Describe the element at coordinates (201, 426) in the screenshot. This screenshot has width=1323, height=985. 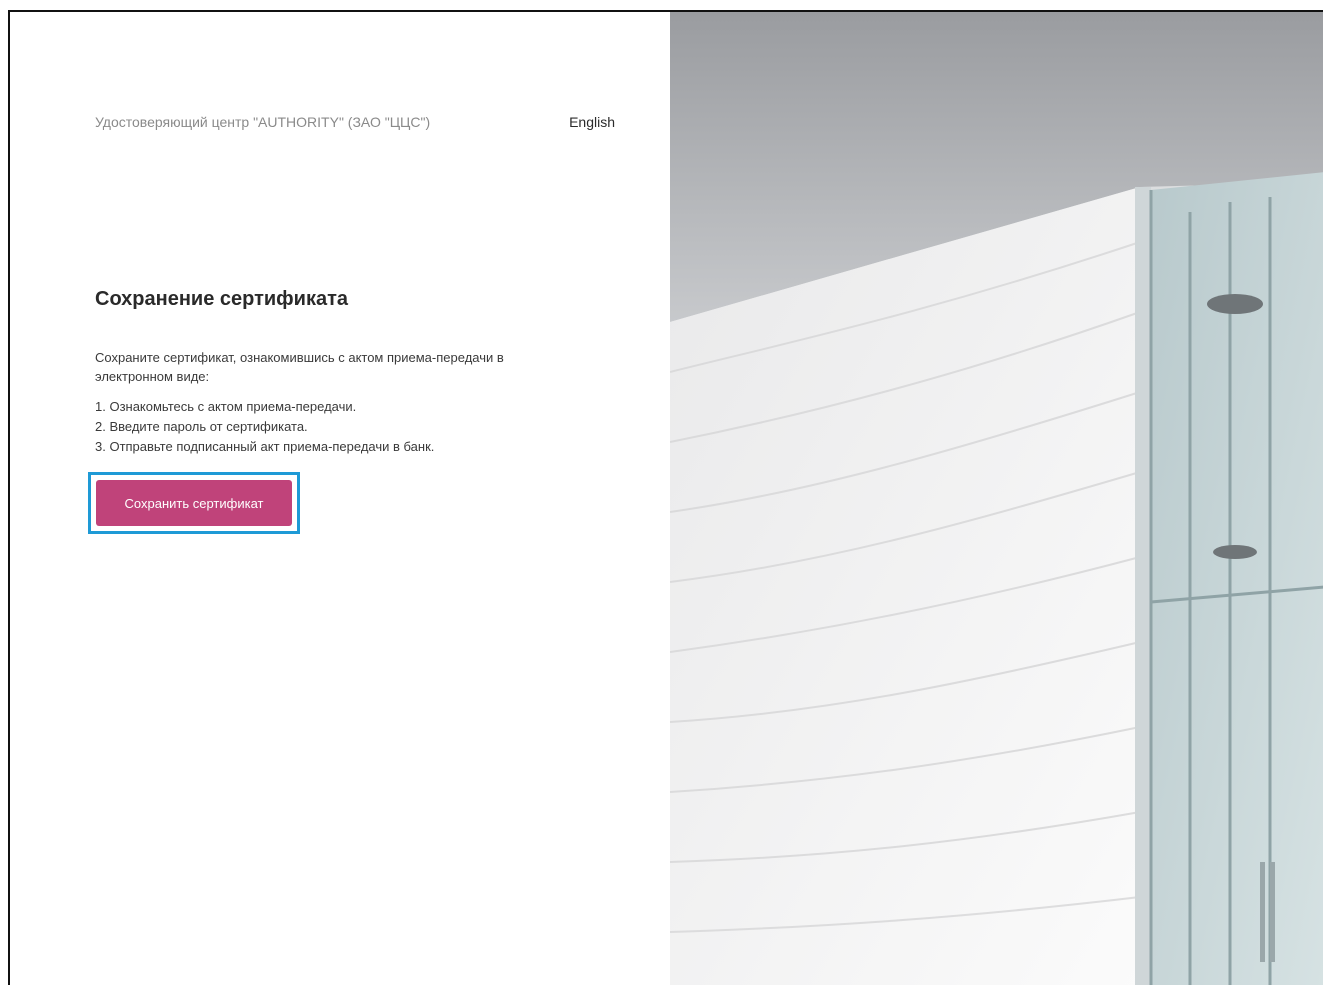
I see `list-item: 2. Введите пароль от сертификата.` at that location.